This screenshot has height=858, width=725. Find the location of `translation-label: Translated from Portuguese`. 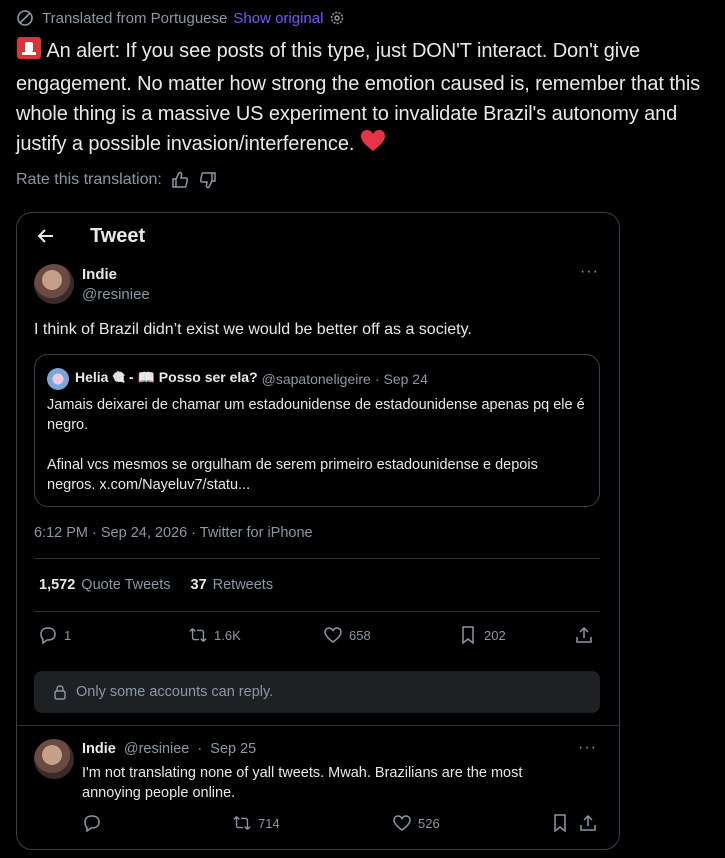

translation-label: Translated from Portuguese is located at coordinates (135, 18).